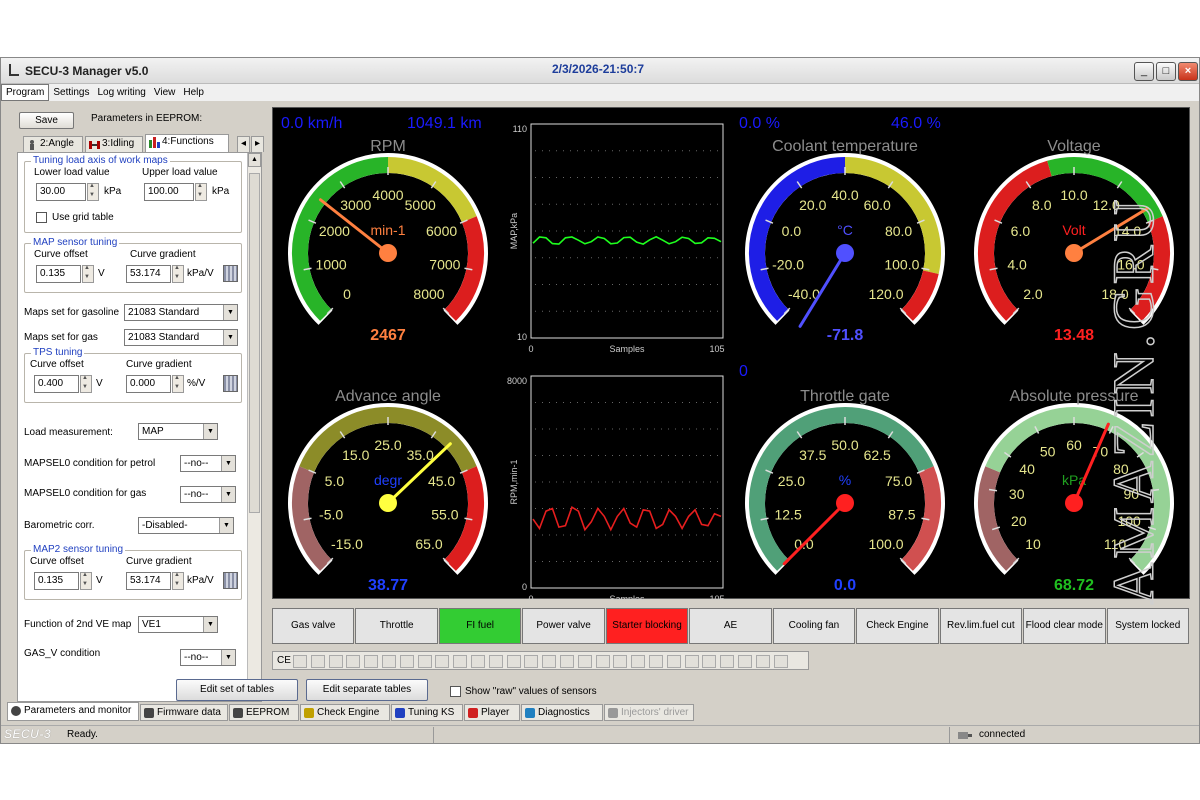 The width and height of the screenshot is (1200, 800). What do you see at coordinates (492, 712) in the screenshot?
I see `tab-player: Player` at bounding box center [492, 712].